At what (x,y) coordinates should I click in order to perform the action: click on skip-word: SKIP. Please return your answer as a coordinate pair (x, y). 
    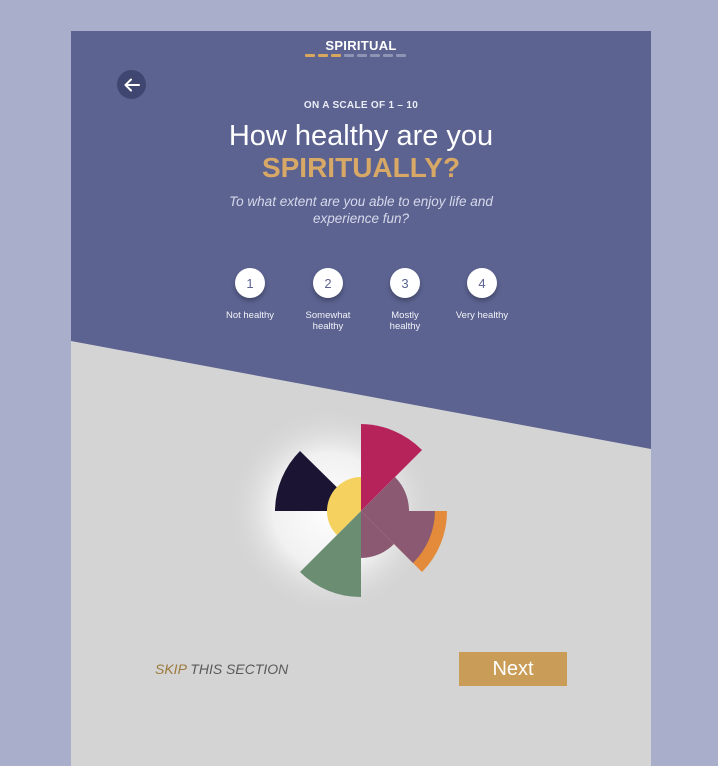
    Looking at the image, I should click on (171, 669).